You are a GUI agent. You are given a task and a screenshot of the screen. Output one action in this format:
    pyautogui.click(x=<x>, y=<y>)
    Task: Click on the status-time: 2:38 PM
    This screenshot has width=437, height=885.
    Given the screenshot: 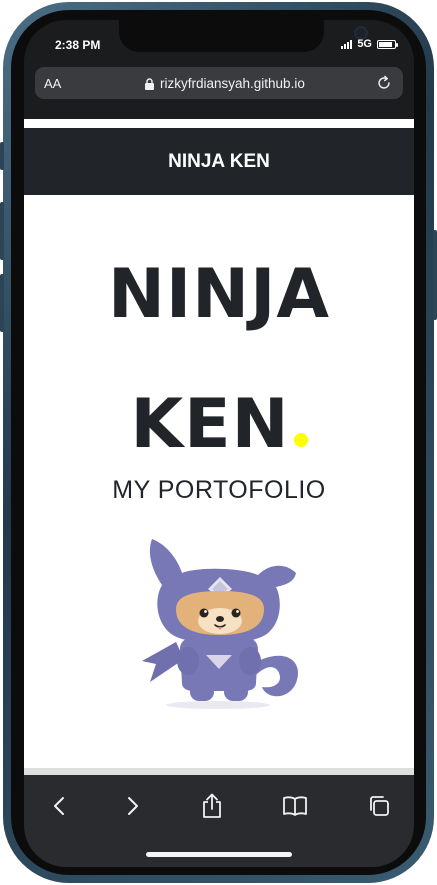 What is the action you would take?
    pyautogui.click(x=78, y=45)
    